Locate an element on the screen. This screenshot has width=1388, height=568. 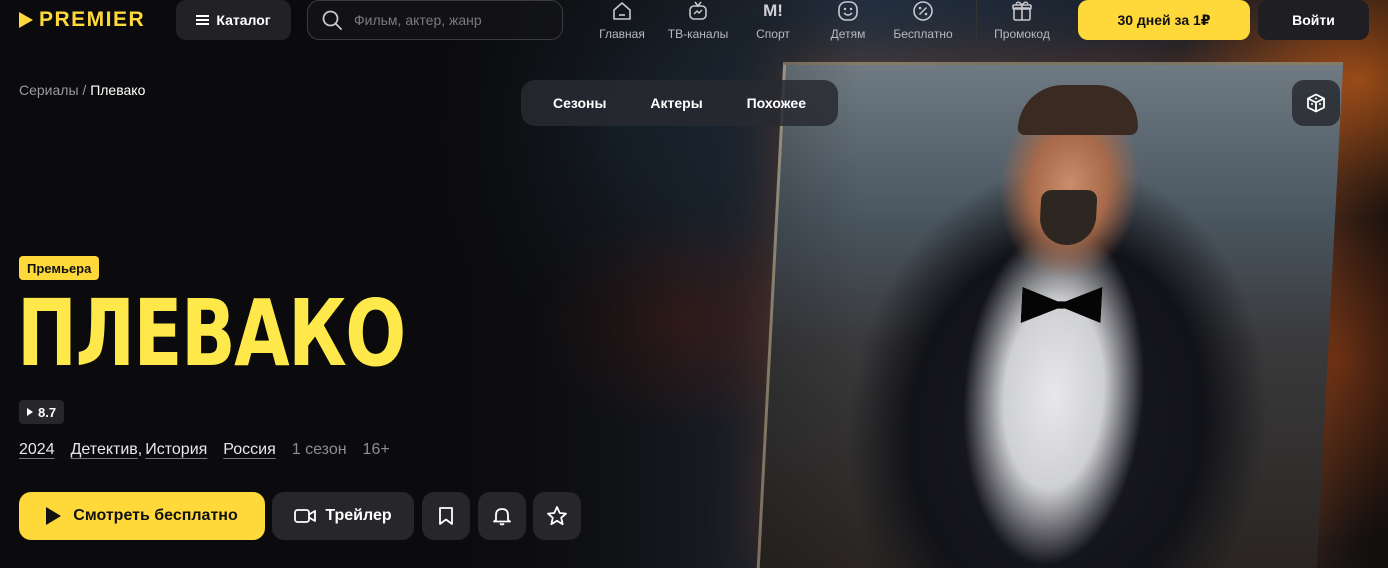
sport-glyph: M! is located at coordinates (773, 10).